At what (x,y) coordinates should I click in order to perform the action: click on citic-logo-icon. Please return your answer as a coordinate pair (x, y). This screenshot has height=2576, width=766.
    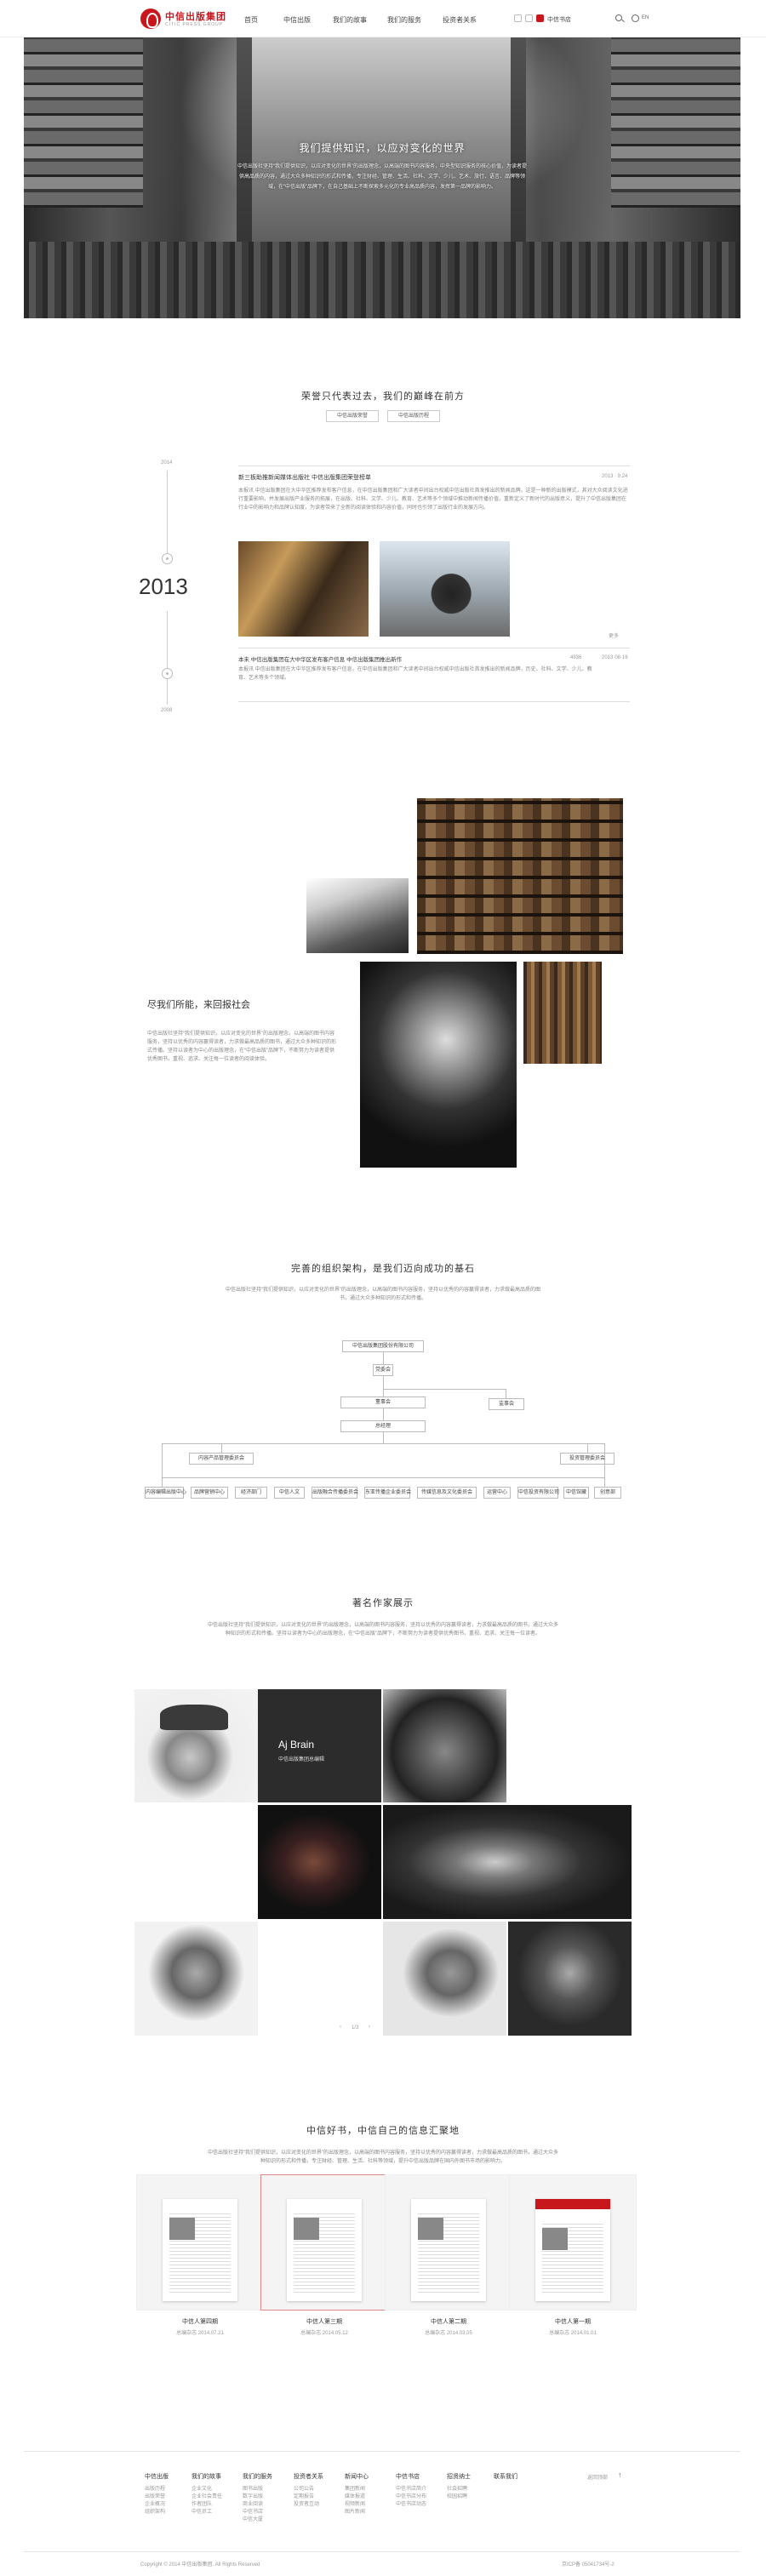
    Looking at the image, I should click on (151, 19).